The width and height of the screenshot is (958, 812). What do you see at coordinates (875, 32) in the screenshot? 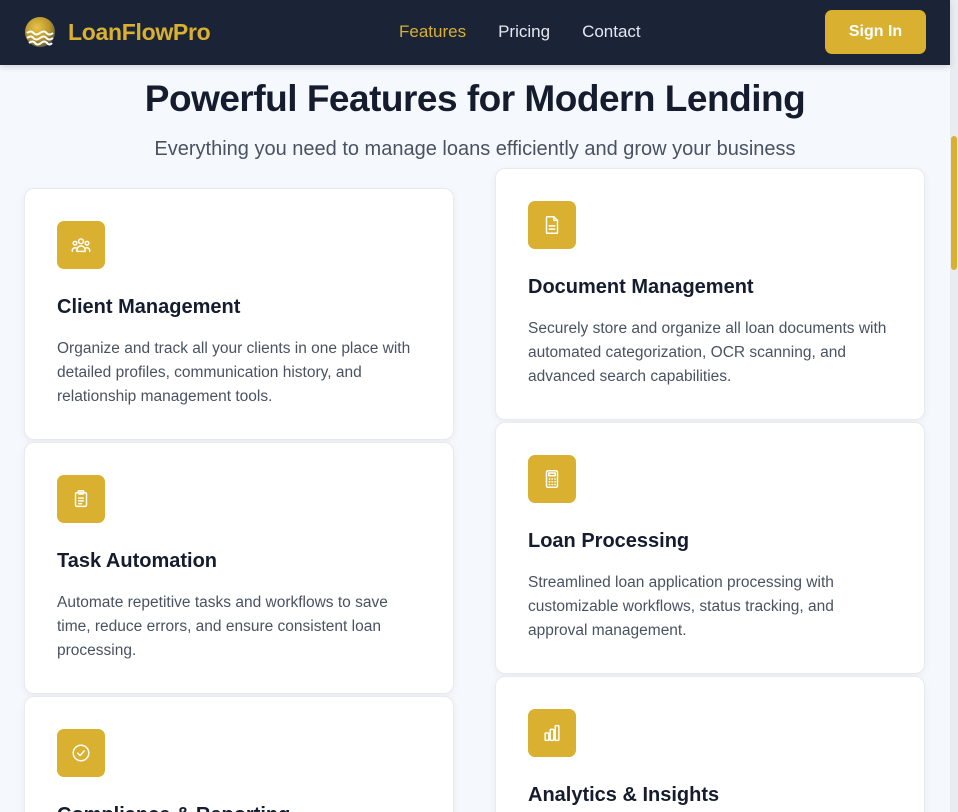
I see `sign-in-button: Sign In` at bounding box center [875, 32].